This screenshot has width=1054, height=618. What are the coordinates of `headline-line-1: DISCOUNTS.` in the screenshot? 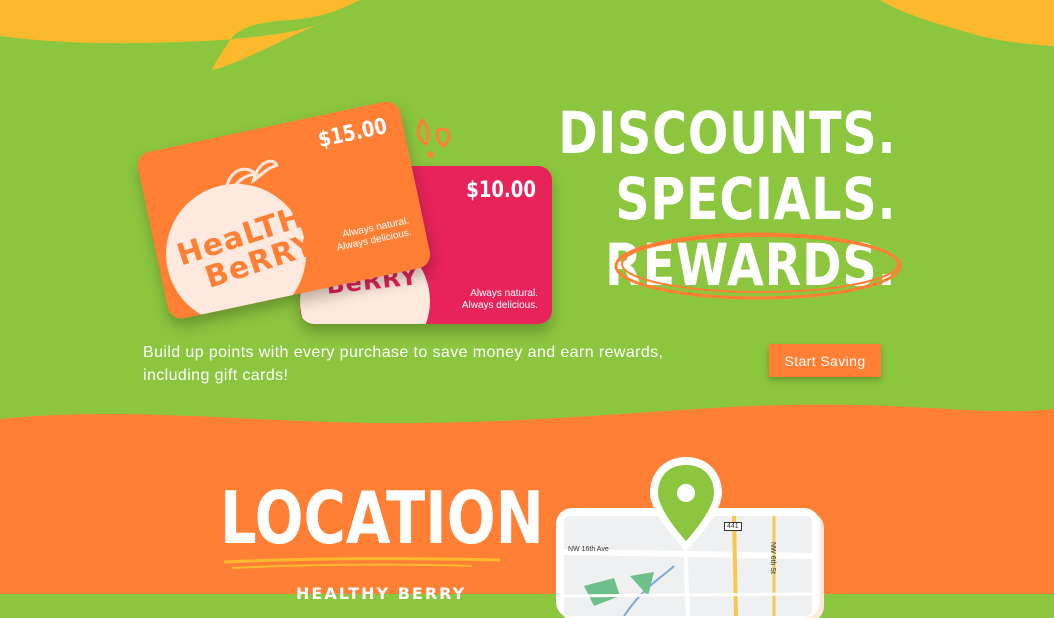 It's located at (726, 133).